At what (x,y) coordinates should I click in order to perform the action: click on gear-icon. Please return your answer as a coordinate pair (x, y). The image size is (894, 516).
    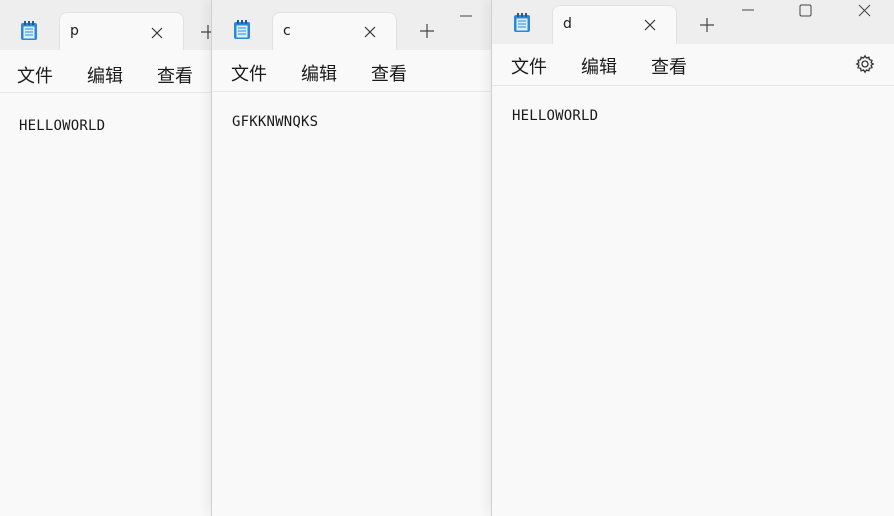
    Looking at the image, I should click on (865, 64).